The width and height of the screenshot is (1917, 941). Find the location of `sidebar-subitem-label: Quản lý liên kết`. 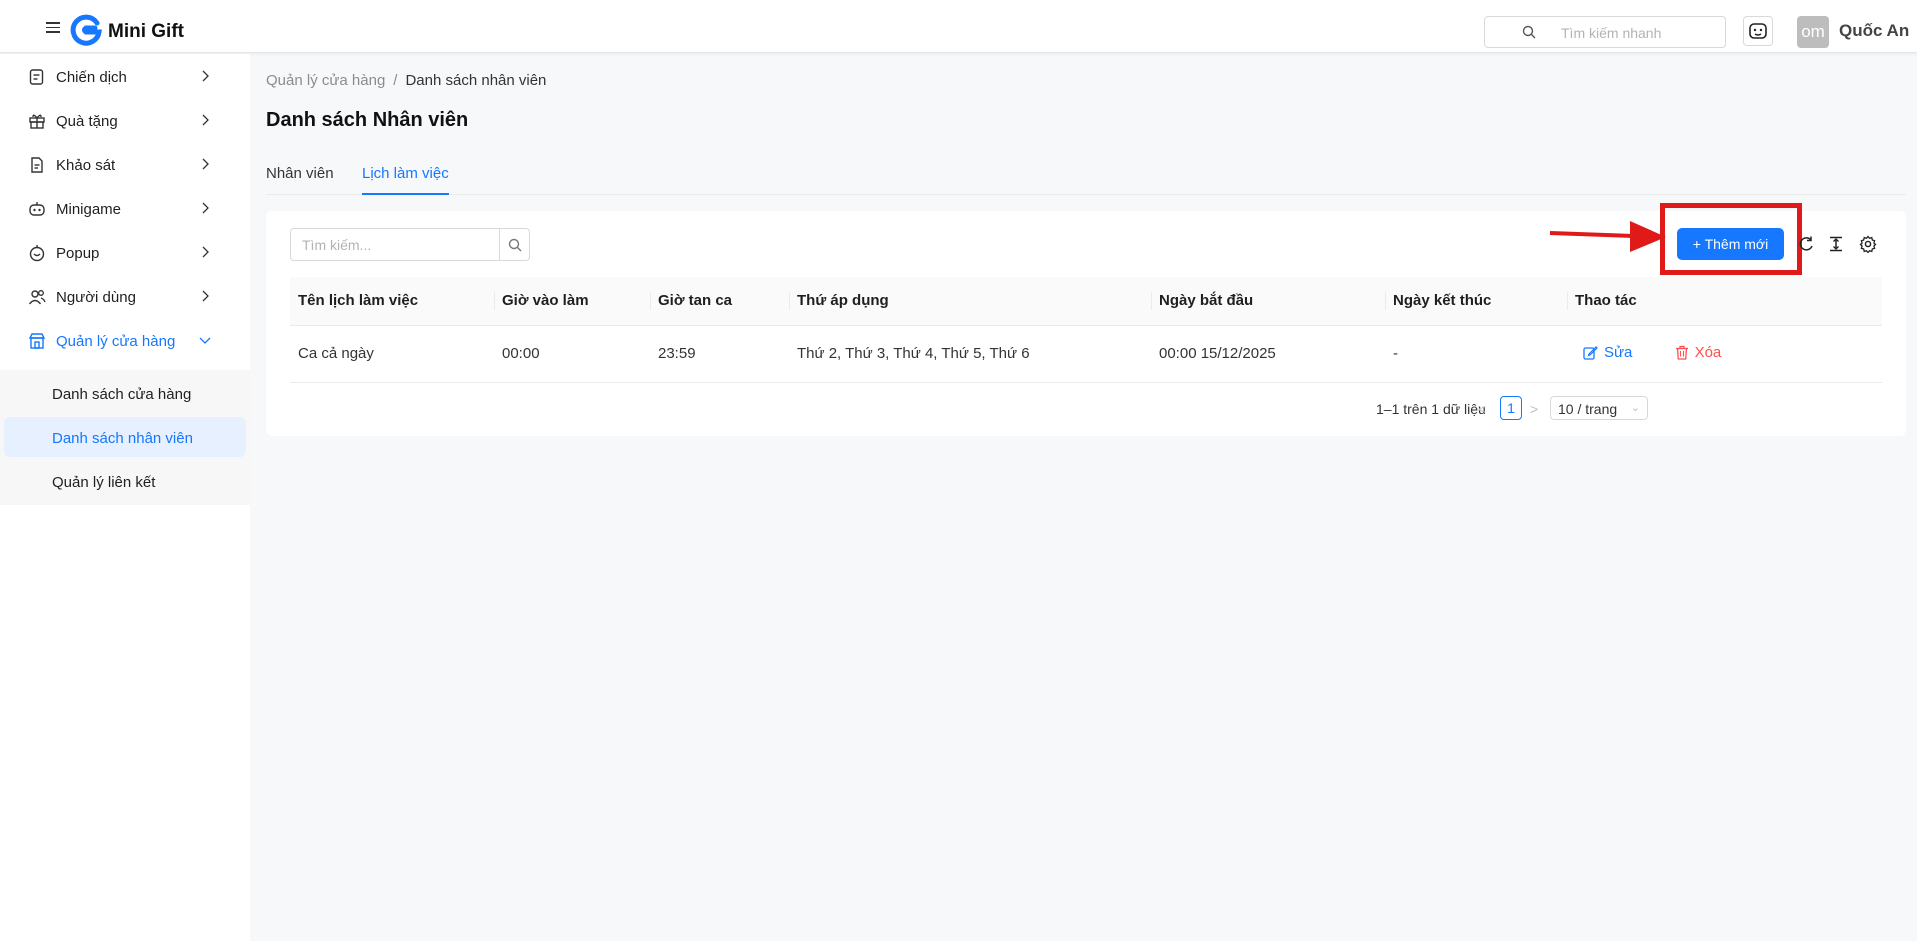

sidebar-subitem-label: Quản lý liên kết is located at coordinates (104, 482).